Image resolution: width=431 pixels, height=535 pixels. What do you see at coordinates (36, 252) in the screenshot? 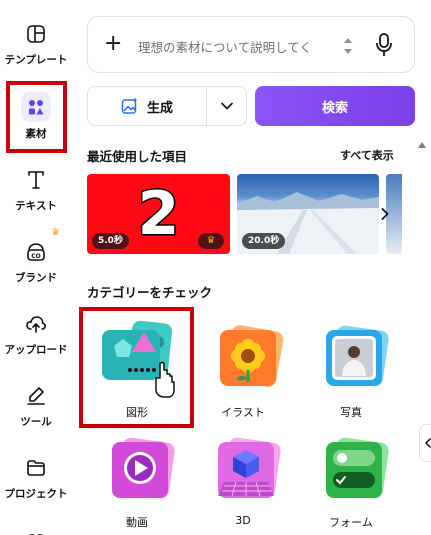
I see `brand-icon: CO` at bounding box center [36, 252].